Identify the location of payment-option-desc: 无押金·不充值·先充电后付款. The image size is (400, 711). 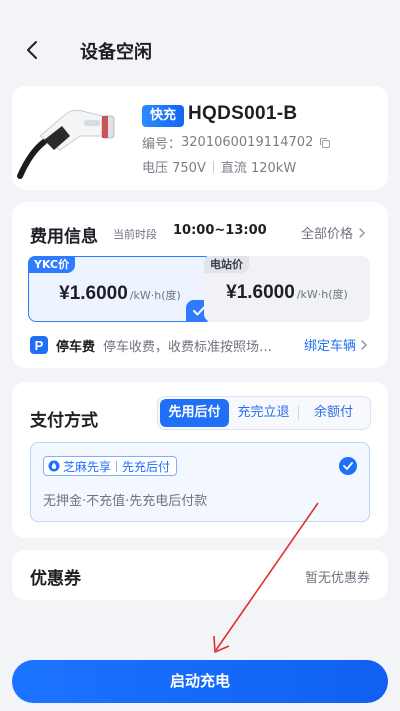
(125, 501).